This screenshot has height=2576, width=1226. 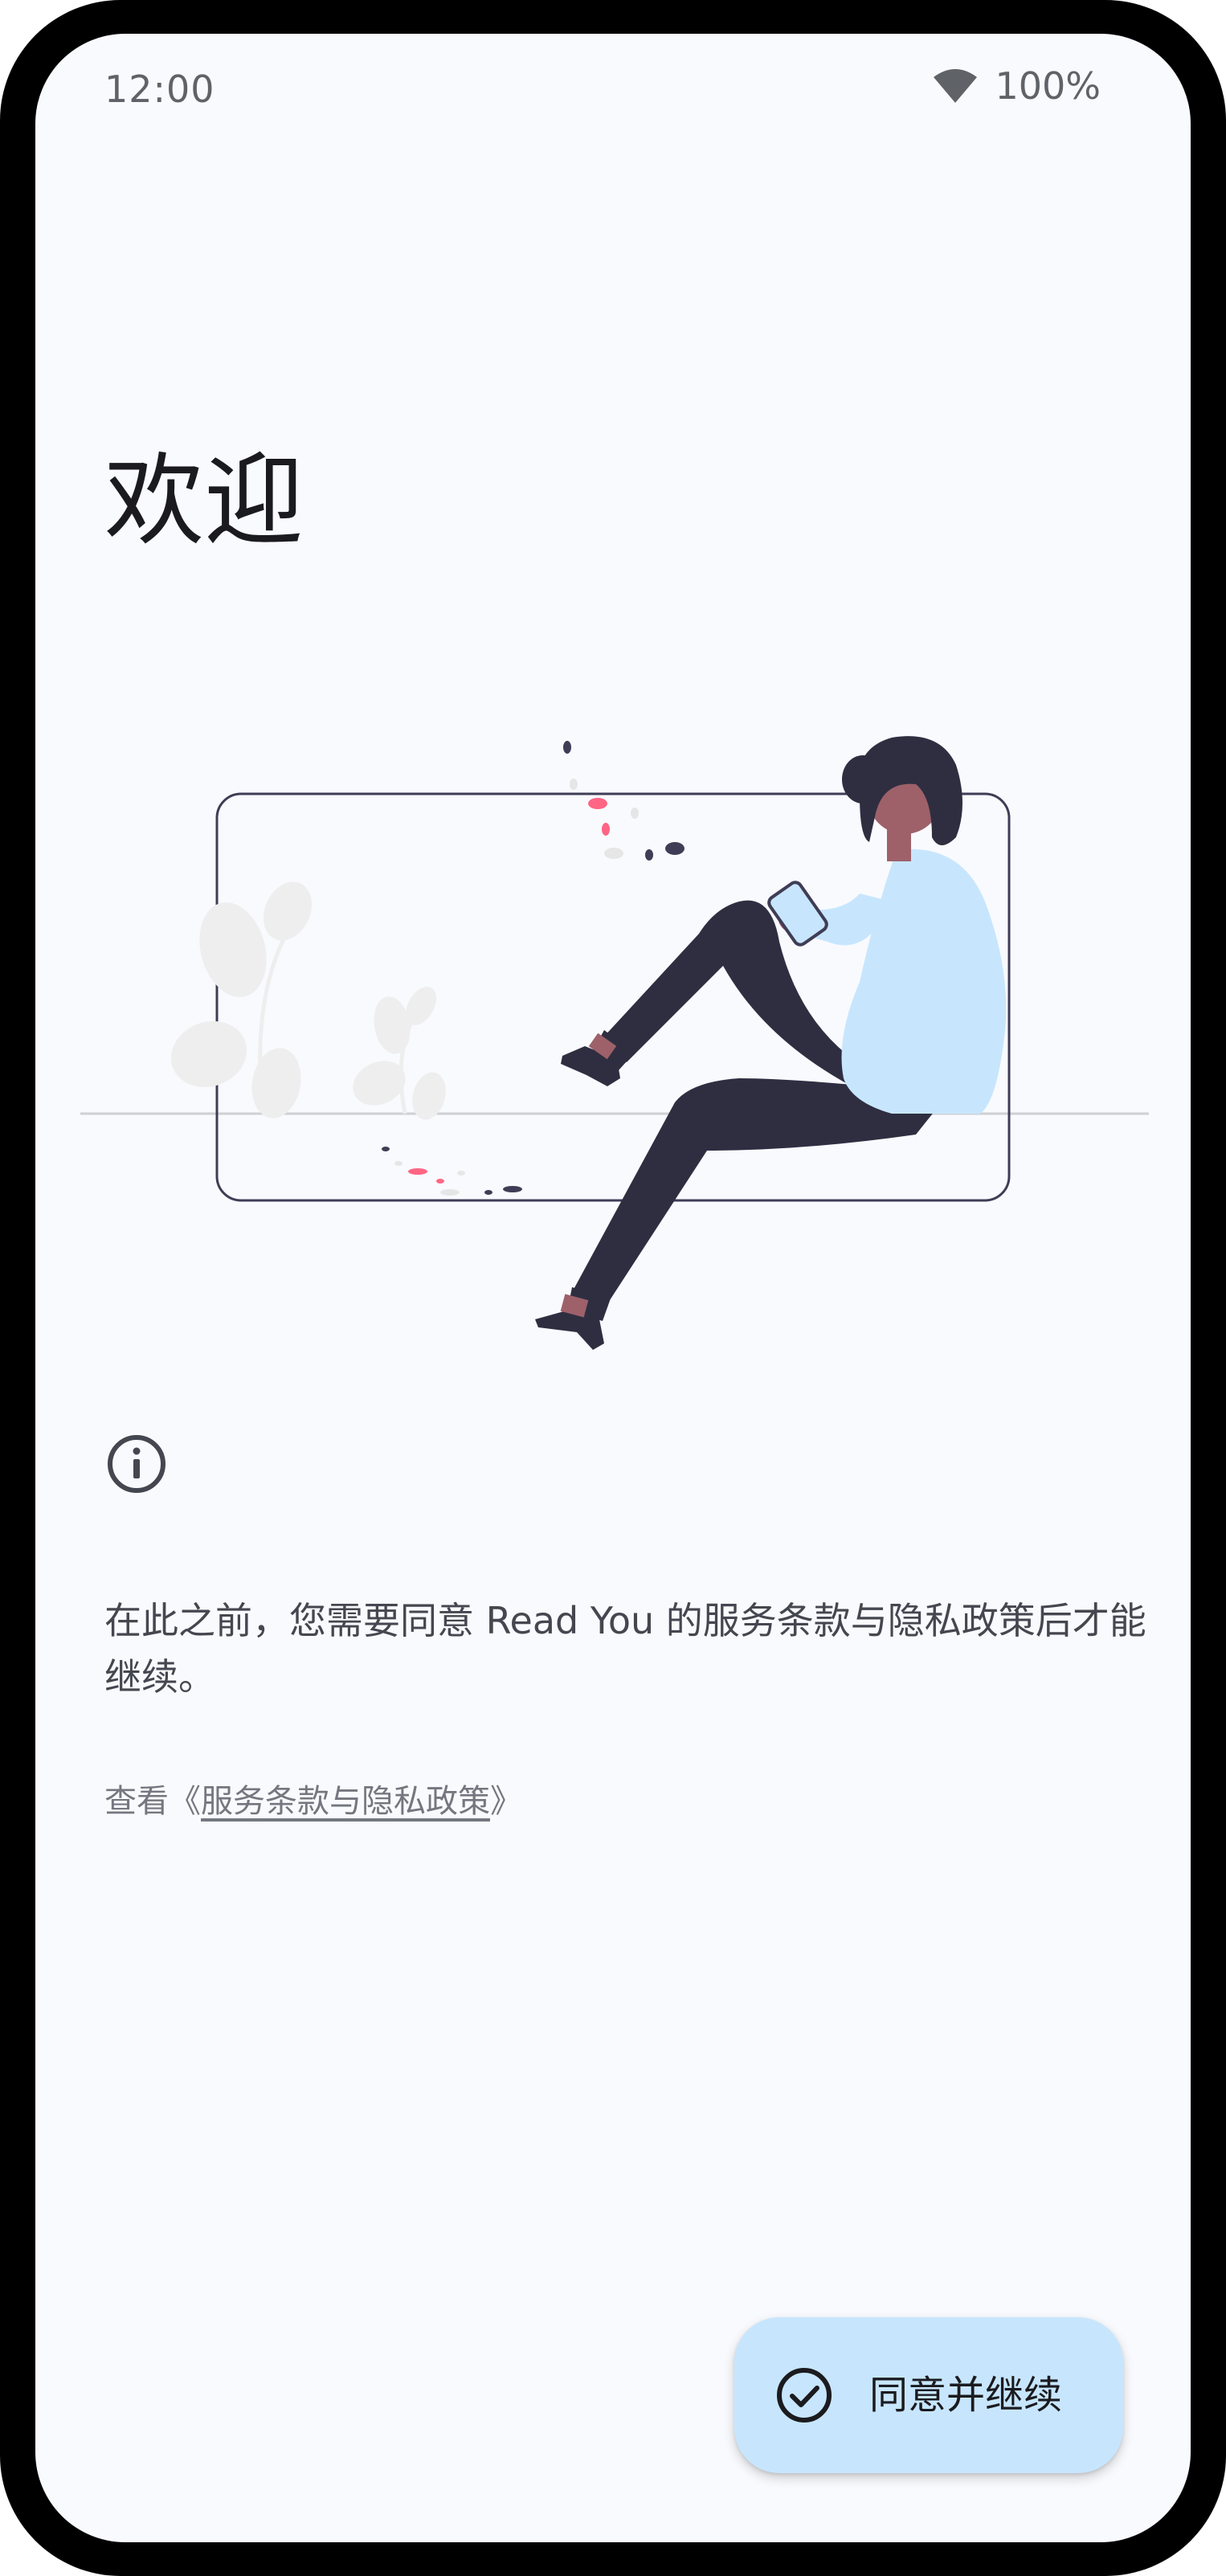 What do you see at coordinates (204, 501) in the screenshot?
I see `page-title: 欢迎` at bounding box center [204, 501].